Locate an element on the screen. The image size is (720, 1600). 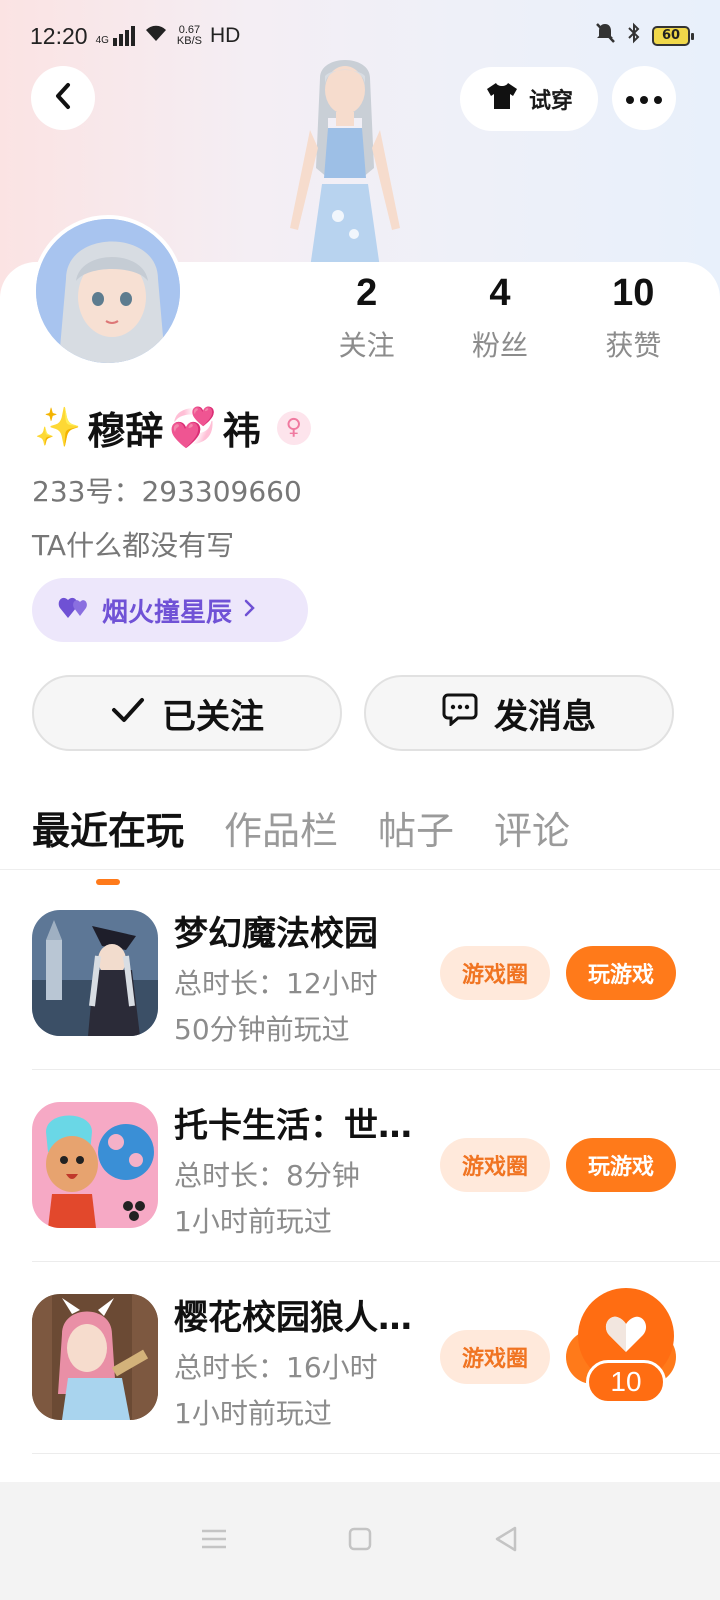
followed-button: 已关注 is located at coordinates (187, 713).